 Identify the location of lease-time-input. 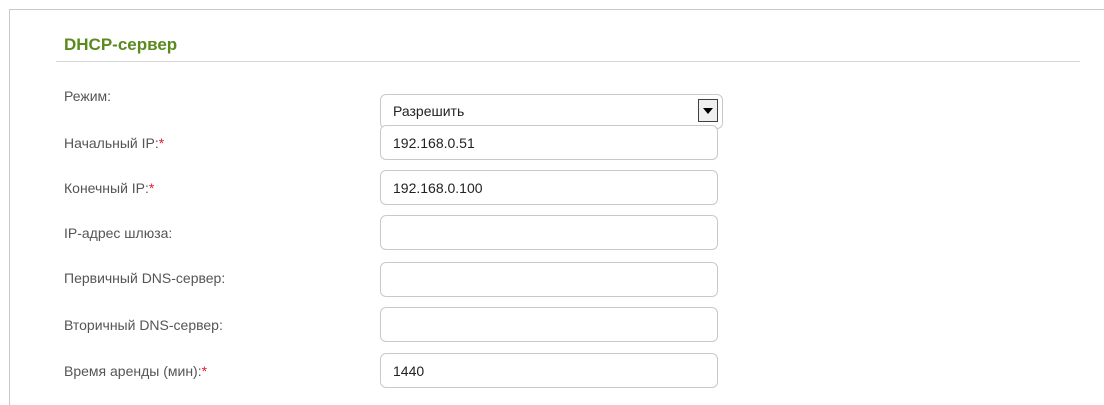
(549, 370).